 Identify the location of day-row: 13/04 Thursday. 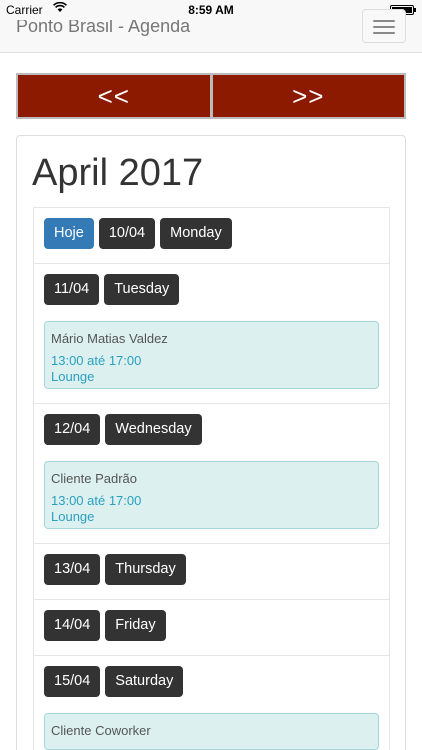
(211, 572).